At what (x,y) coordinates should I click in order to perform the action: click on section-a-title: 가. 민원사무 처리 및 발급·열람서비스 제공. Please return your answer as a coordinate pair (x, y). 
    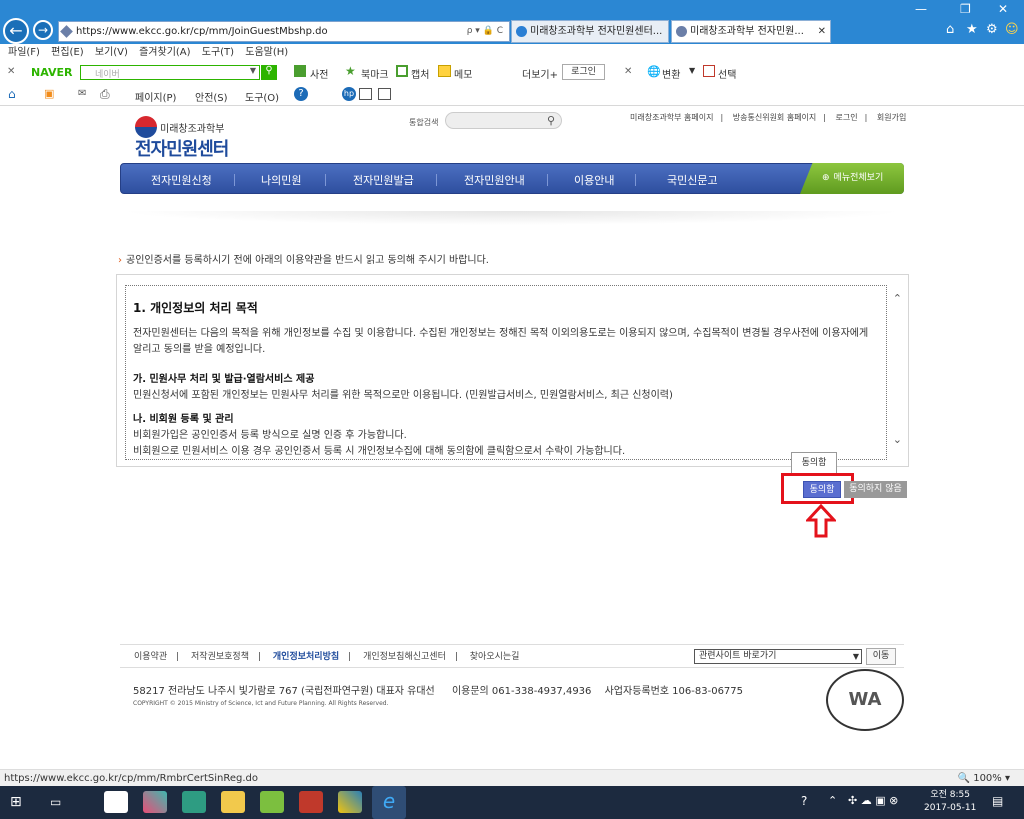
    Looking at the image, I should click on (224, 379).